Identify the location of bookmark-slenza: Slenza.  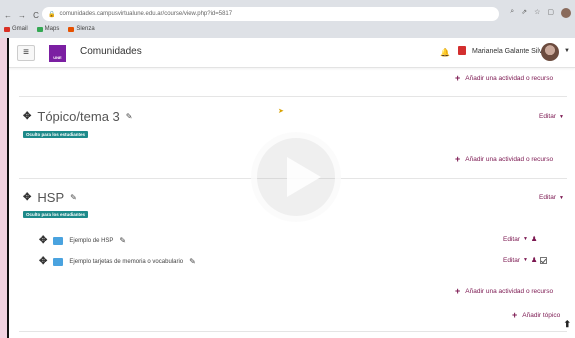
(81, 29).